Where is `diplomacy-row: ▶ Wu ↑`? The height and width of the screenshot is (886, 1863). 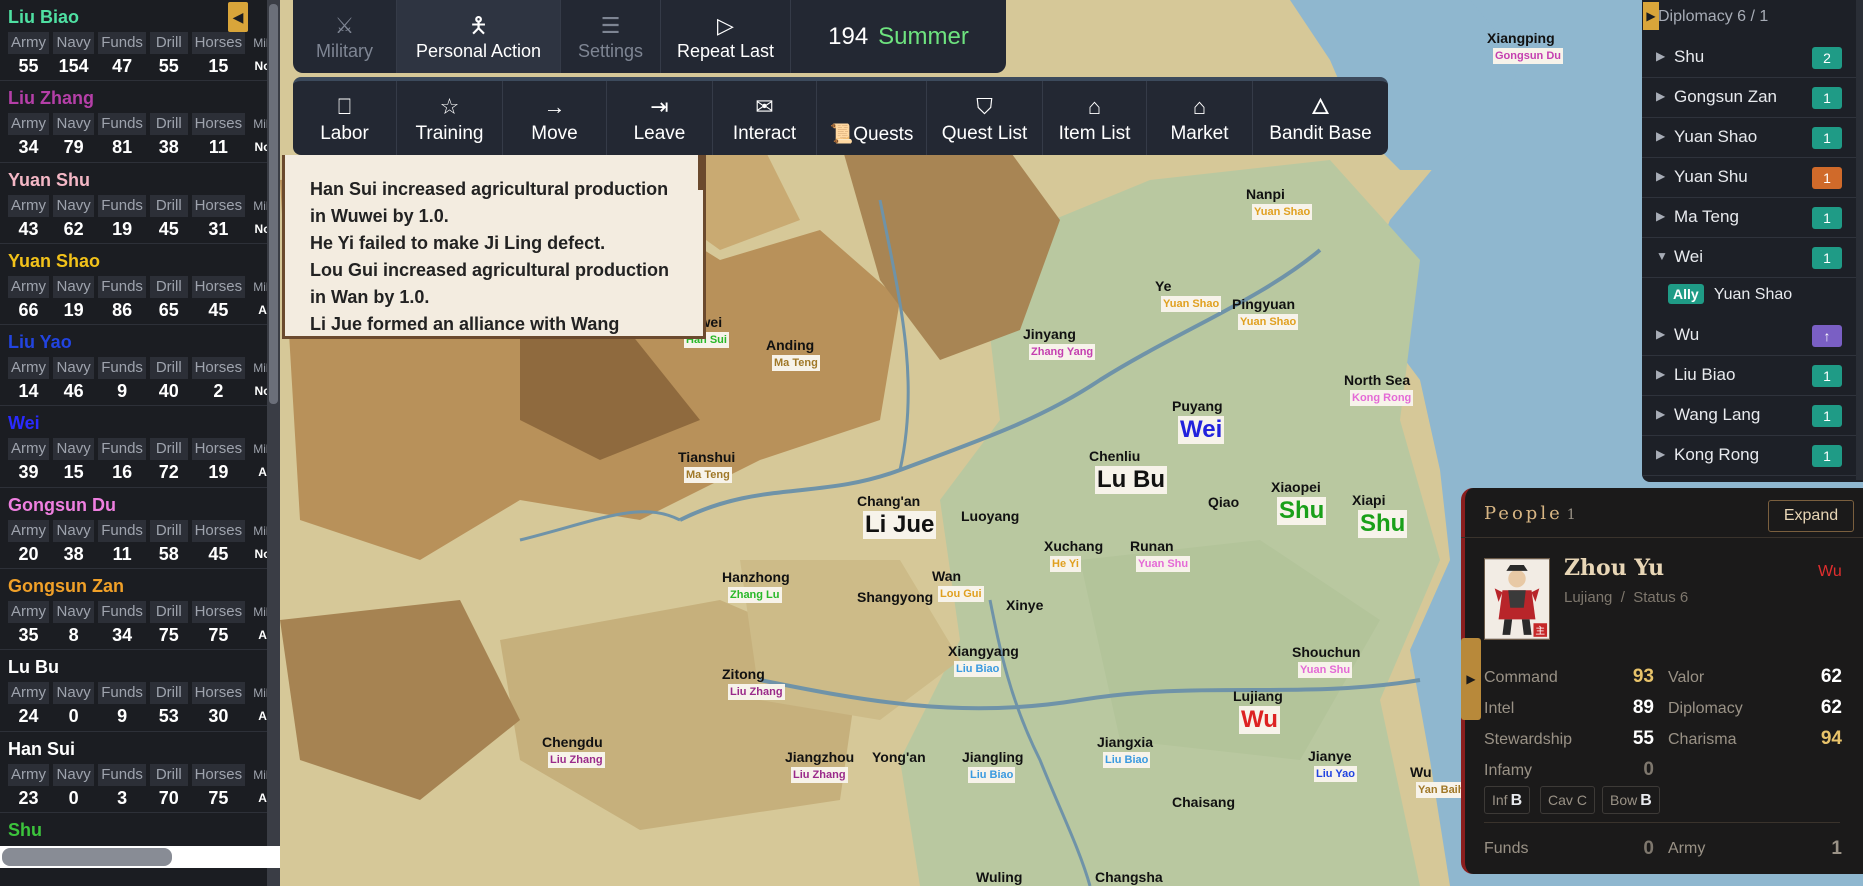 diplomacy-row: ▶ Wu ↑ is located at coordinates (1749, 336).